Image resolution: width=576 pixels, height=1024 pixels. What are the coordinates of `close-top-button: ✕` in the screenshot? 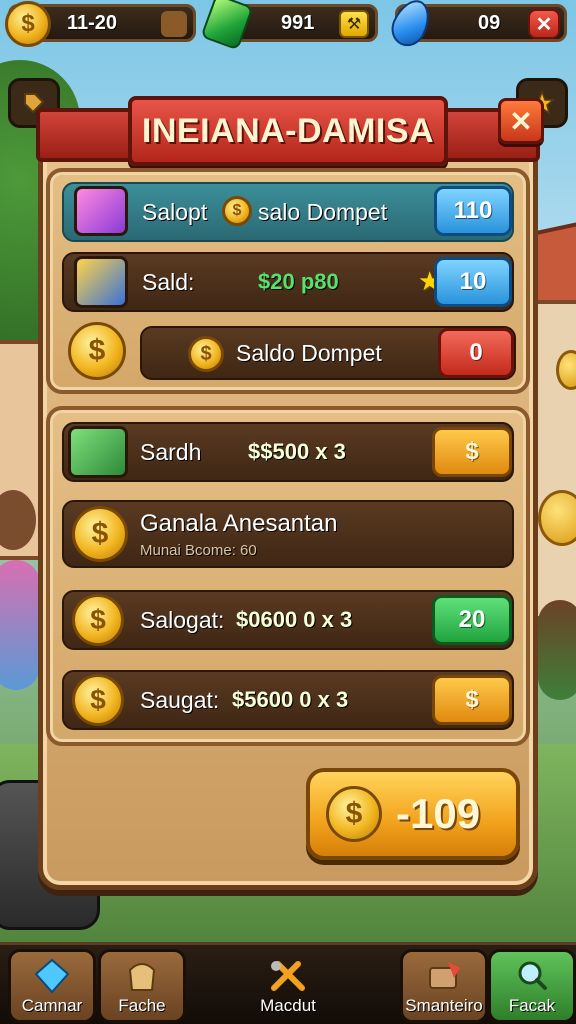 It's located at (544, 24).